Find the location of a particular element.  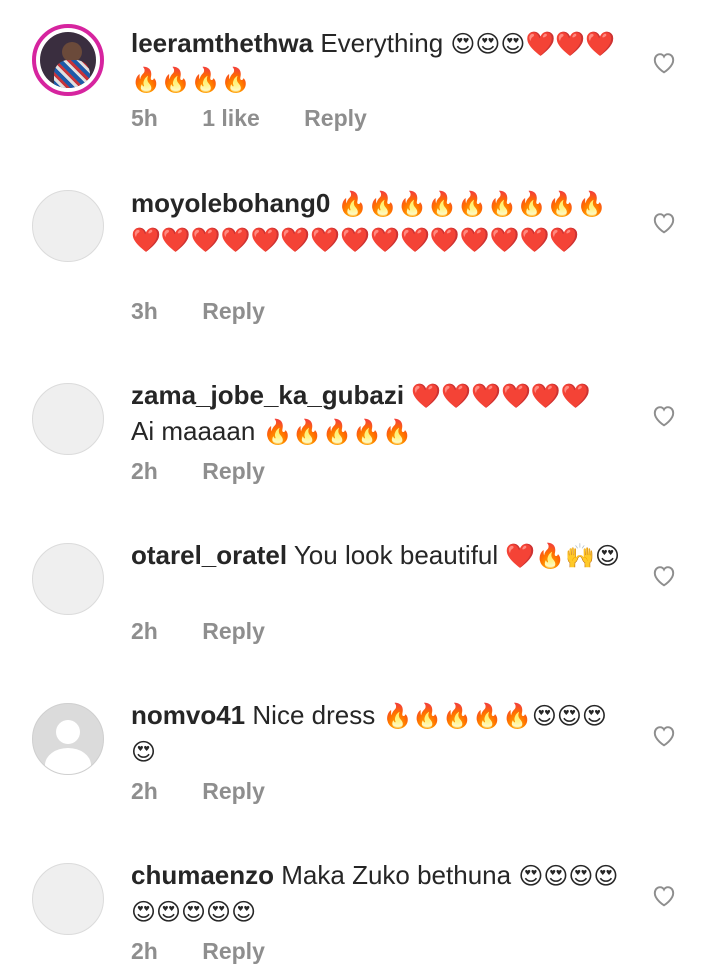

comment-meta: 3h Reply is located at coordinates (217, 311).